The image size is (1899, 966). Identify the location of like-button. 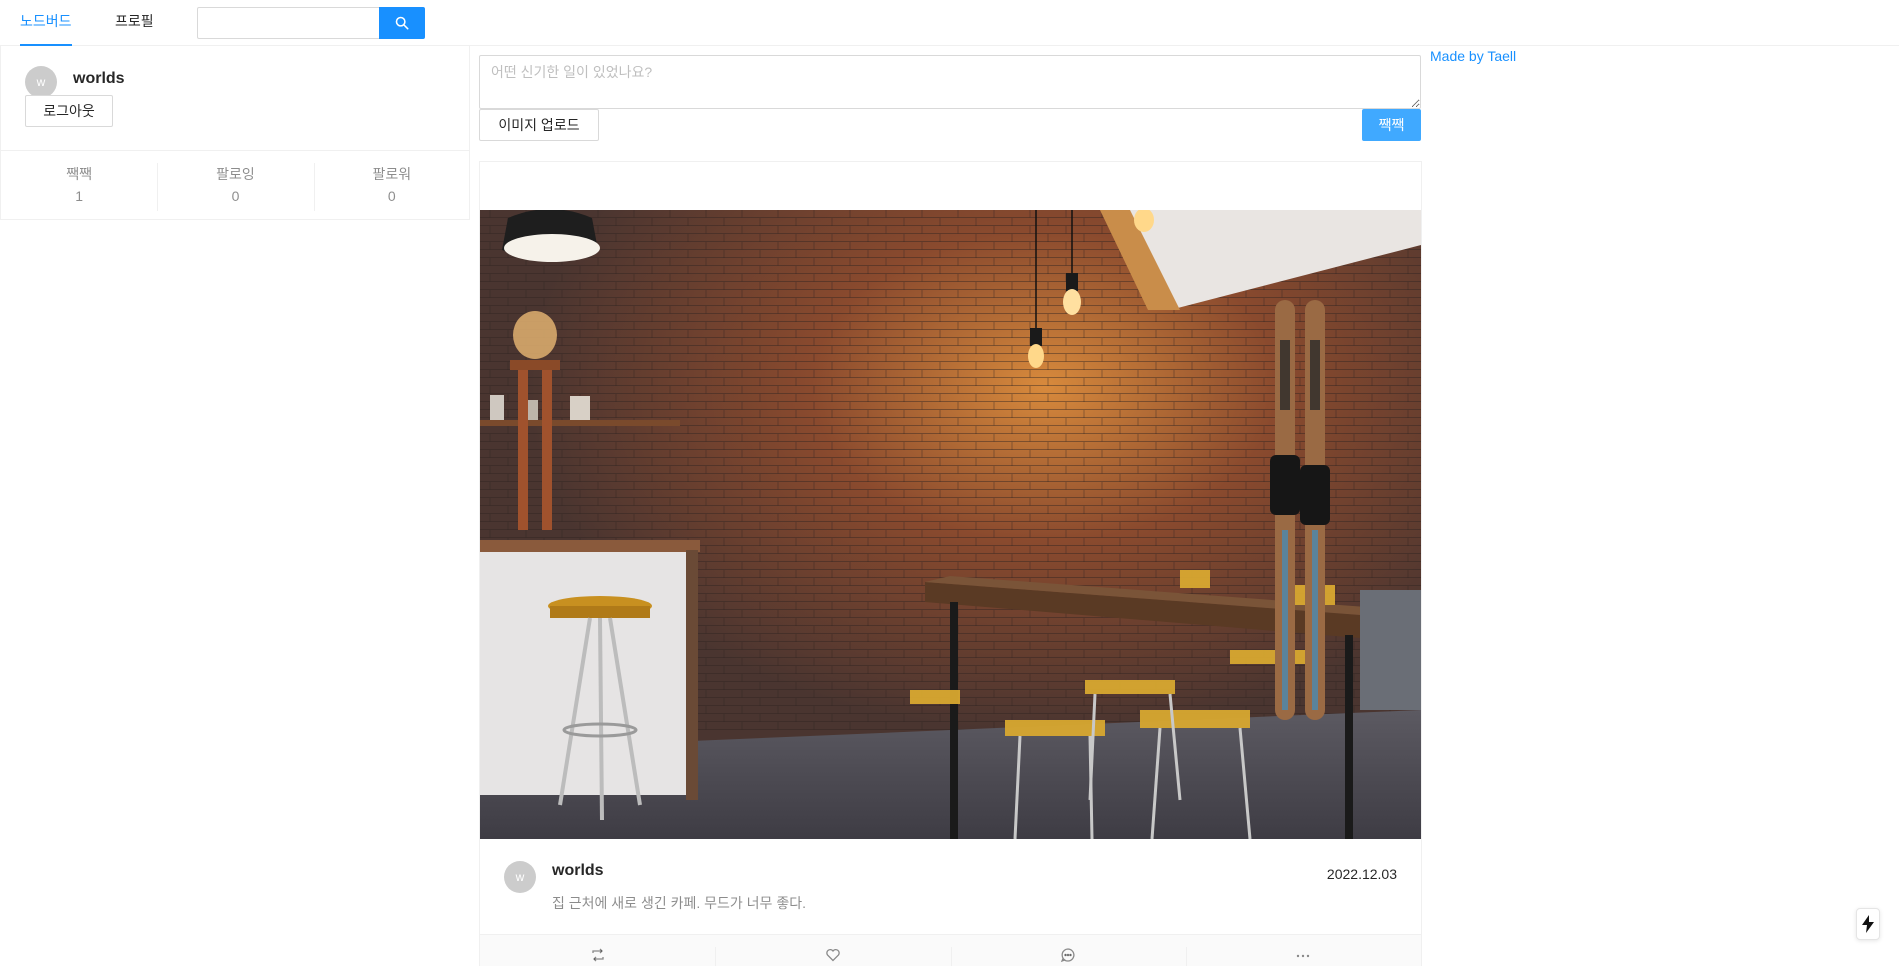
(832, 950).